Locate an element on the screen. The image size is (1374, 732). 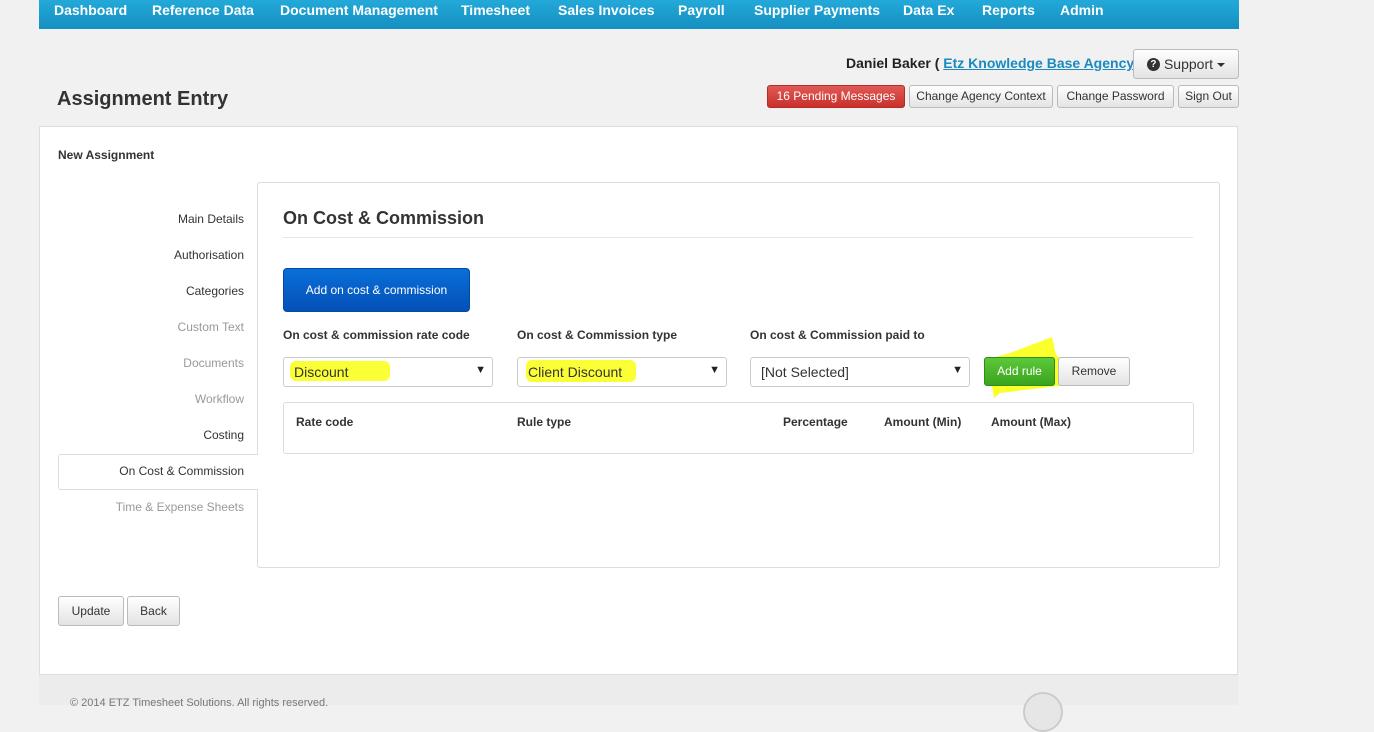
commission-type-label: On cost & Commission type is located at coordinates (597, 335).